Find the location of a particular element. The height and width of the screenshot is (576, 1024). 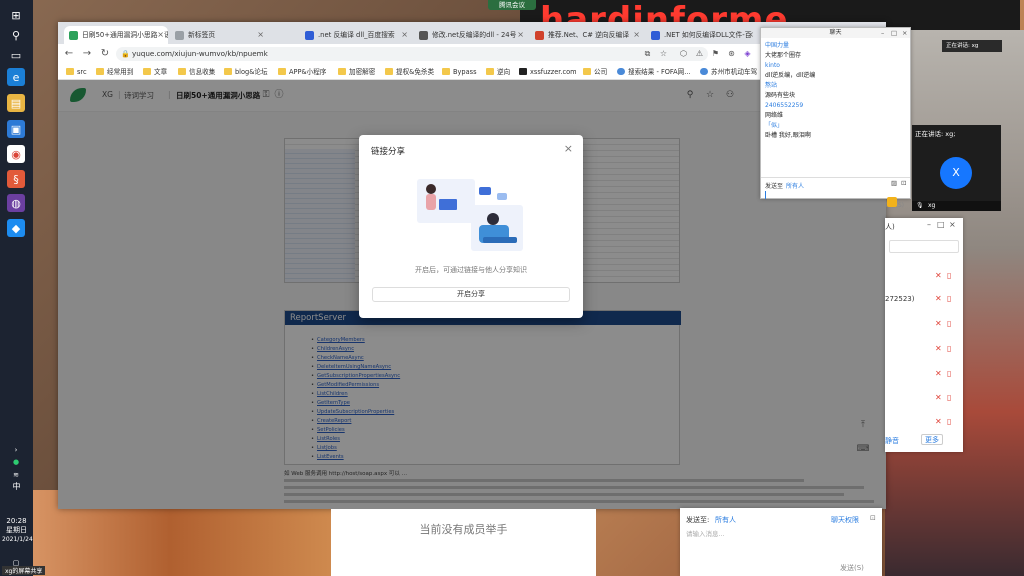

enable-share-button: 开启分享 is located at coordinates (471, 294).